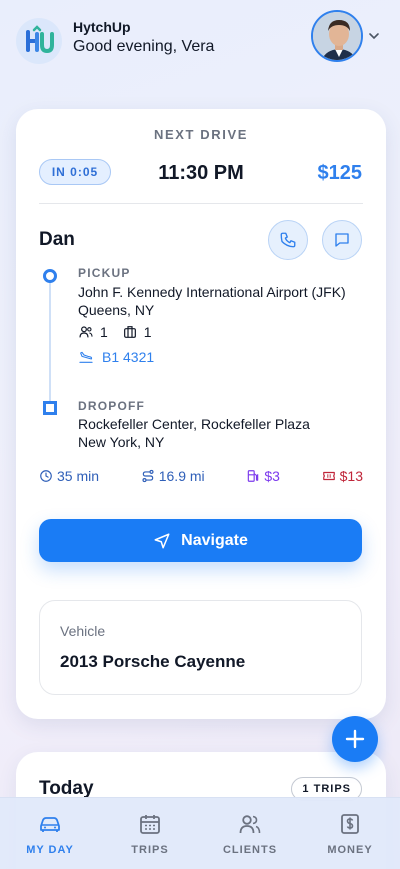 This screenshot has width=400, height=869. What do you see at coordinates (86, 357) in the screenshot?
I see `plane-landing-icon` at bounding box center [86, 357].